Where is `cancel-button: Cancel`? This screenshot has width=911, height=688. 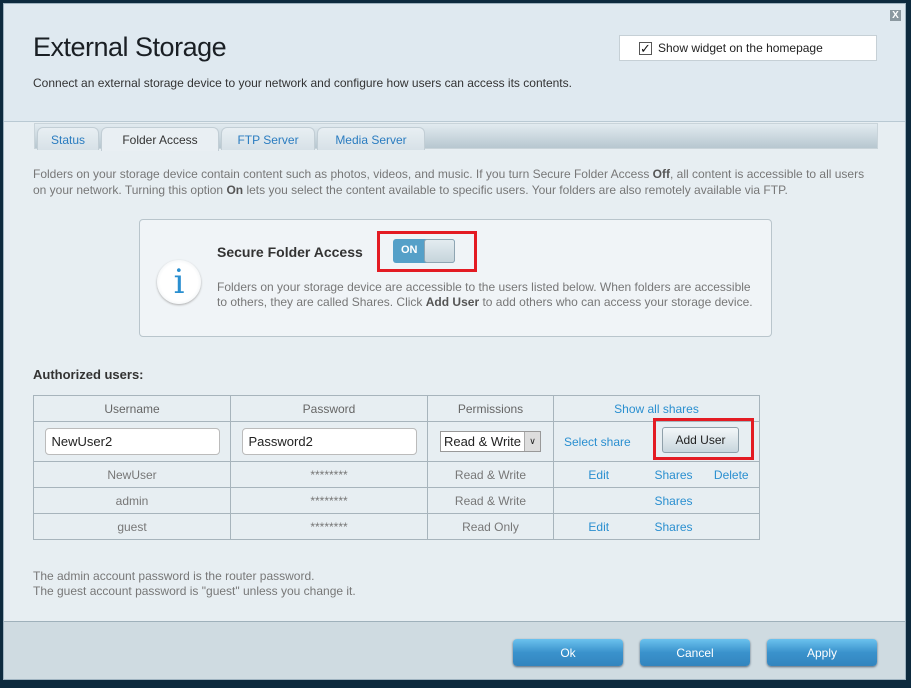 cancel-button: Cancel is located at coordinates (695, 652).